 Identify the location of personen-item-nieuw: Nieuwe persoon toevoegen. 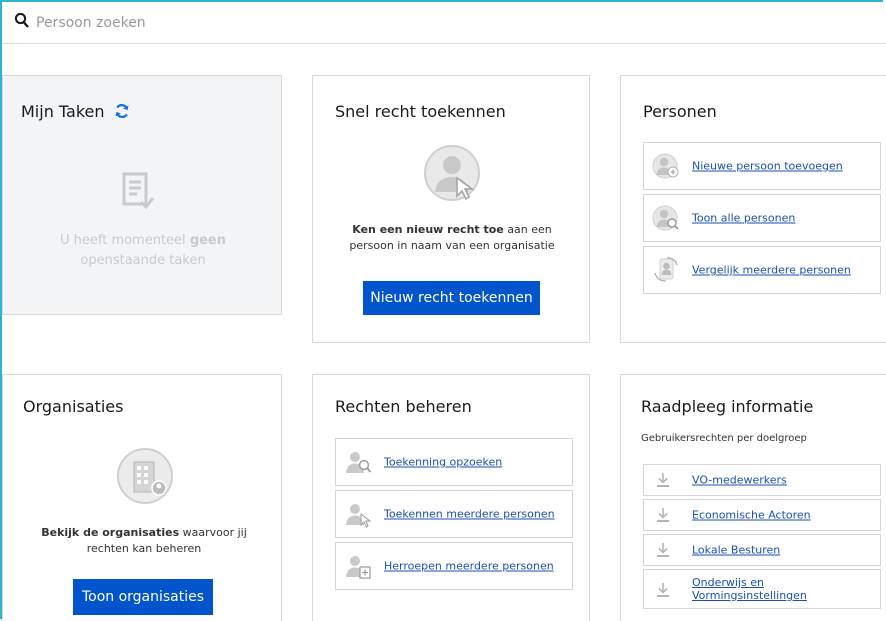
(762, 166).